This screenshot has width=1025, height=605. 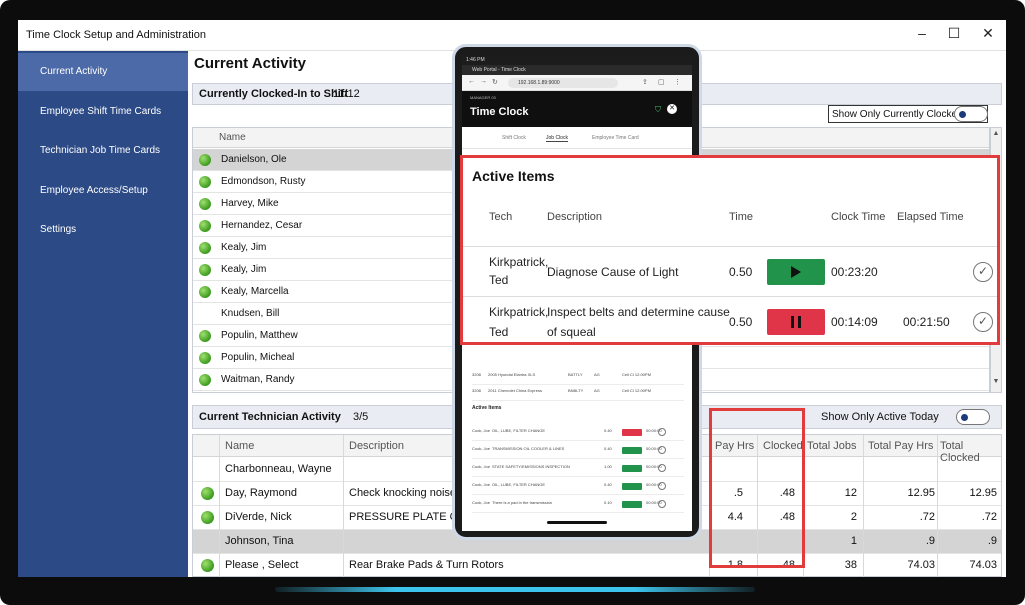 I want to click on row-name: Waitman, Randy, so click(x=258, y=379).